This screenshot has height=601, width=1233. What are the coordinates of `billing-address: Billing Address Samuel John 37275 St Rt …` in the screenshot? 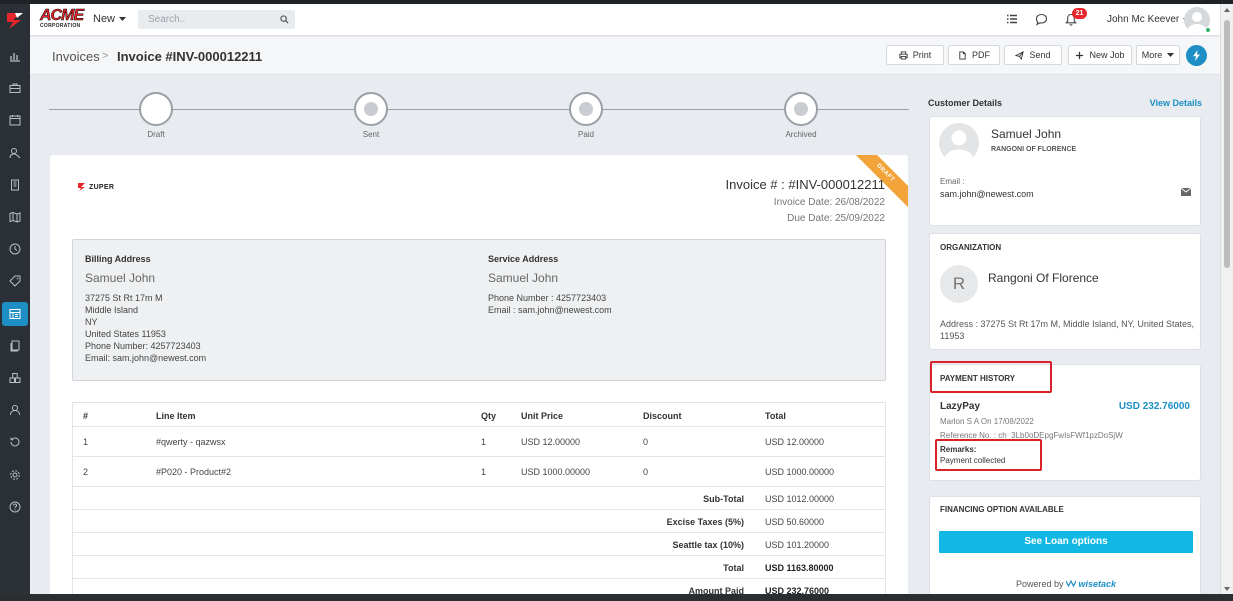 It's located at (145, 309).